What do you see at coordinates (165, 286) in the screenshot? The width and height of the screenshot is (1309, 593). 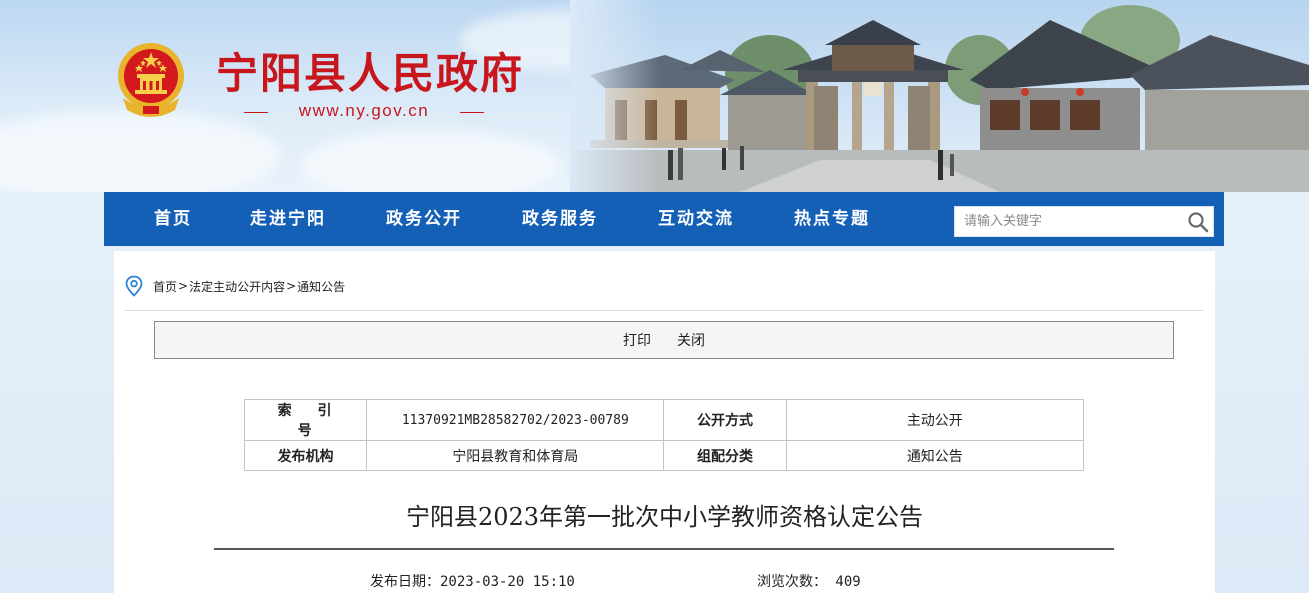 I see `breadcrumb-home-link: 首页` at bounding box center [165, 286].